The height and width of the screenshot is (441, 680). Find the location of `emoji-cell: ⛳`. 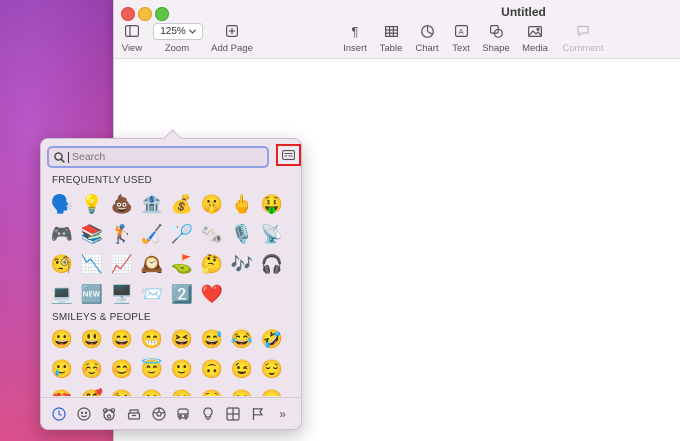

emoji-cell: ⛳ is located at coordinates (182, 264).